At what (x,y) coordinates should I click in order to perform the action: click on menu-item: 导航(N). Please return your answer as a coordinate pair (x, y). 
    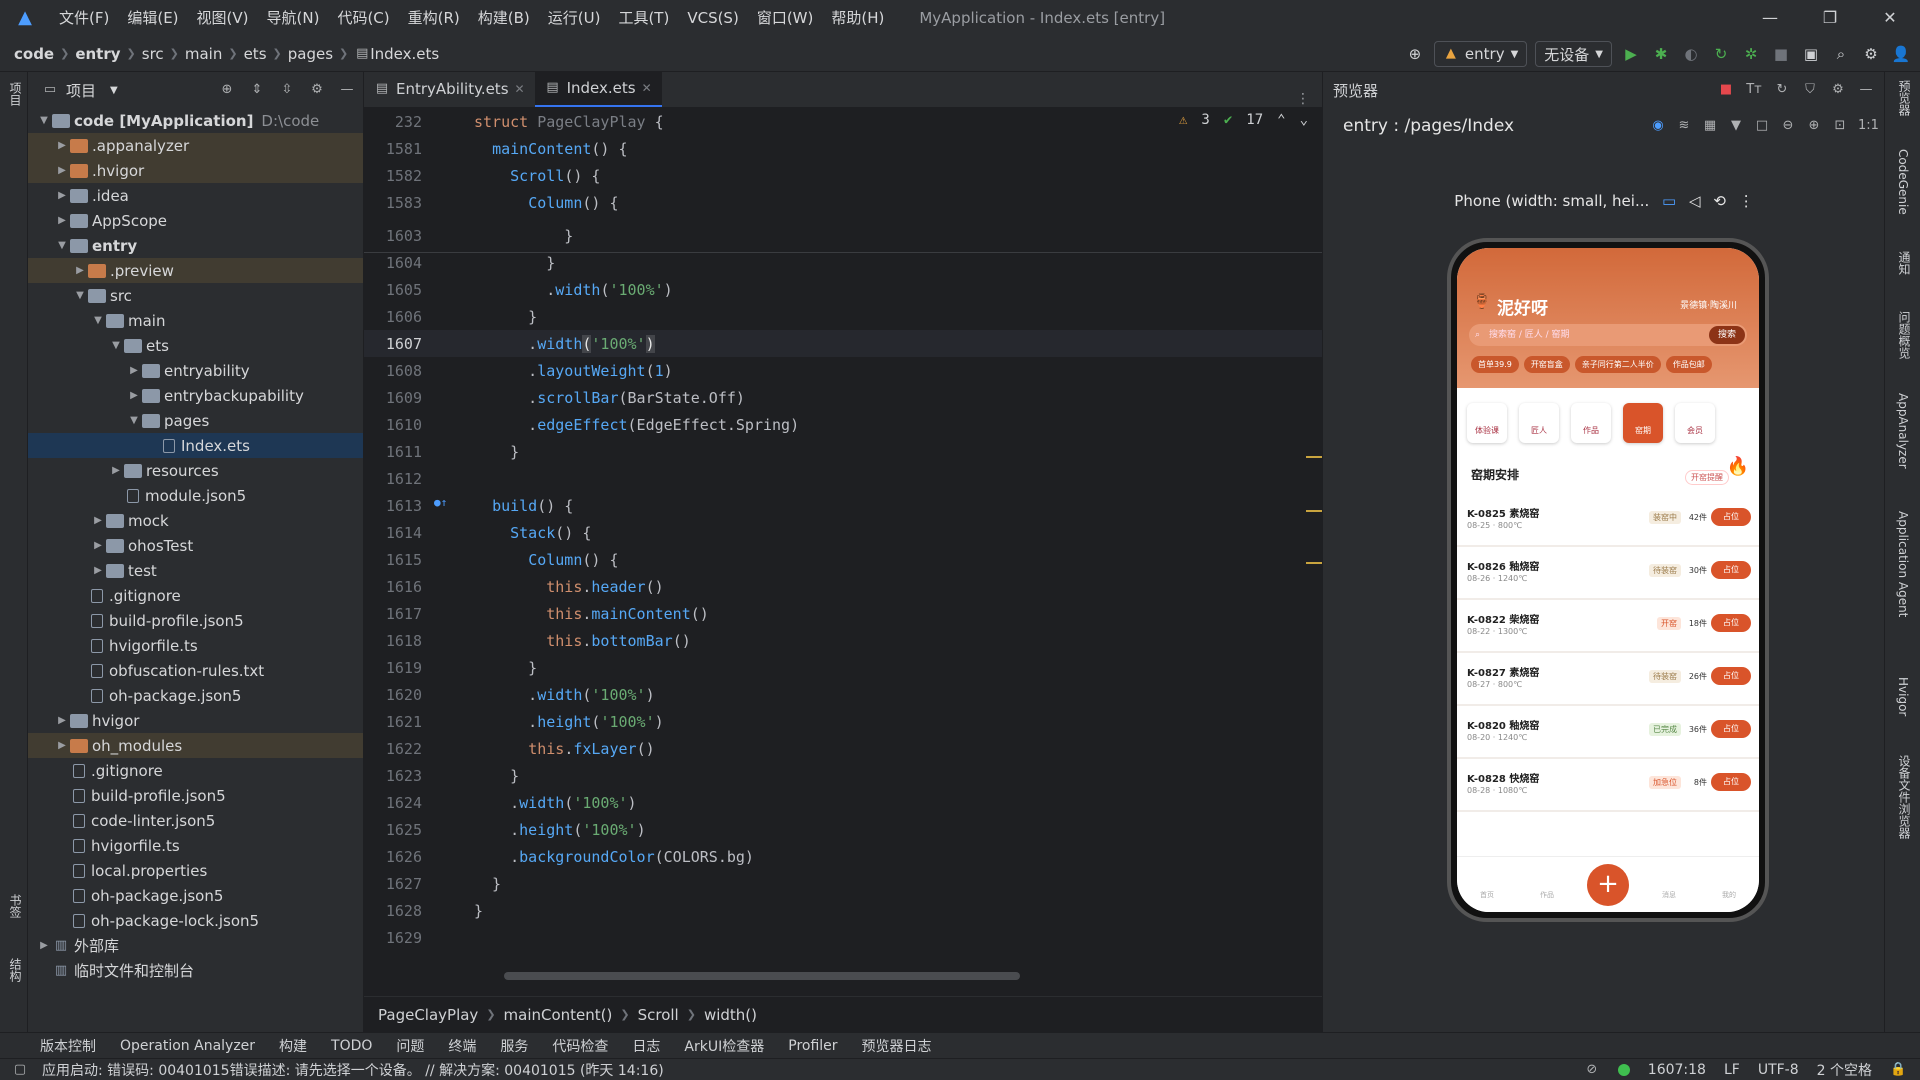
    Looking at the image, I should click on (293, 18).